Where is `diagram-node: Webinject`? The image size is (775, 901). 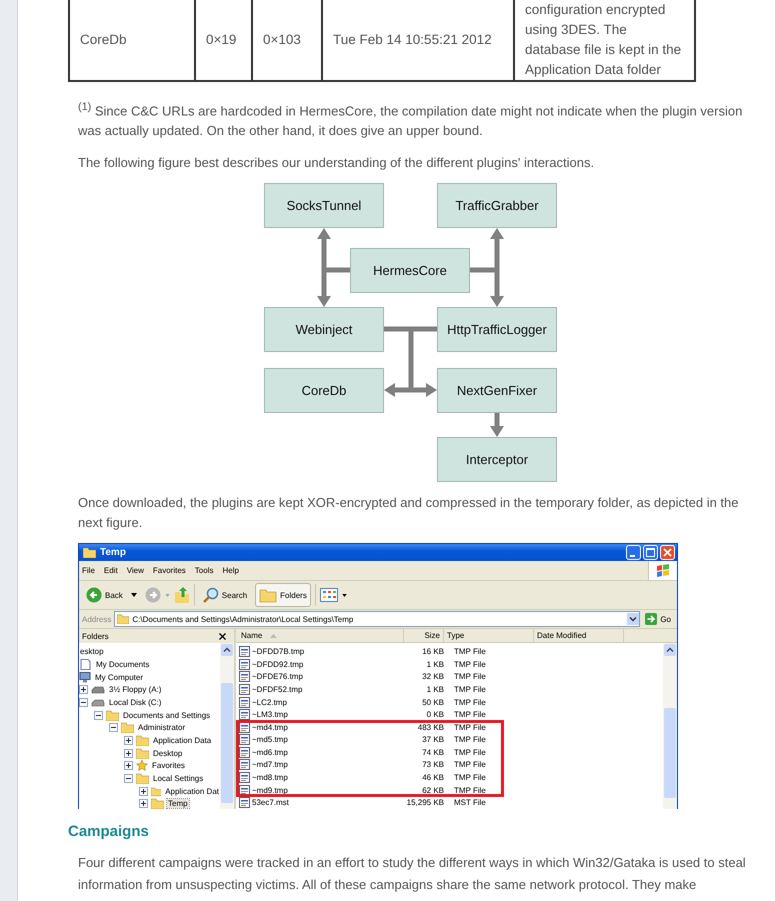 diagram-node: Webinject is located at coordinates (324, 329).